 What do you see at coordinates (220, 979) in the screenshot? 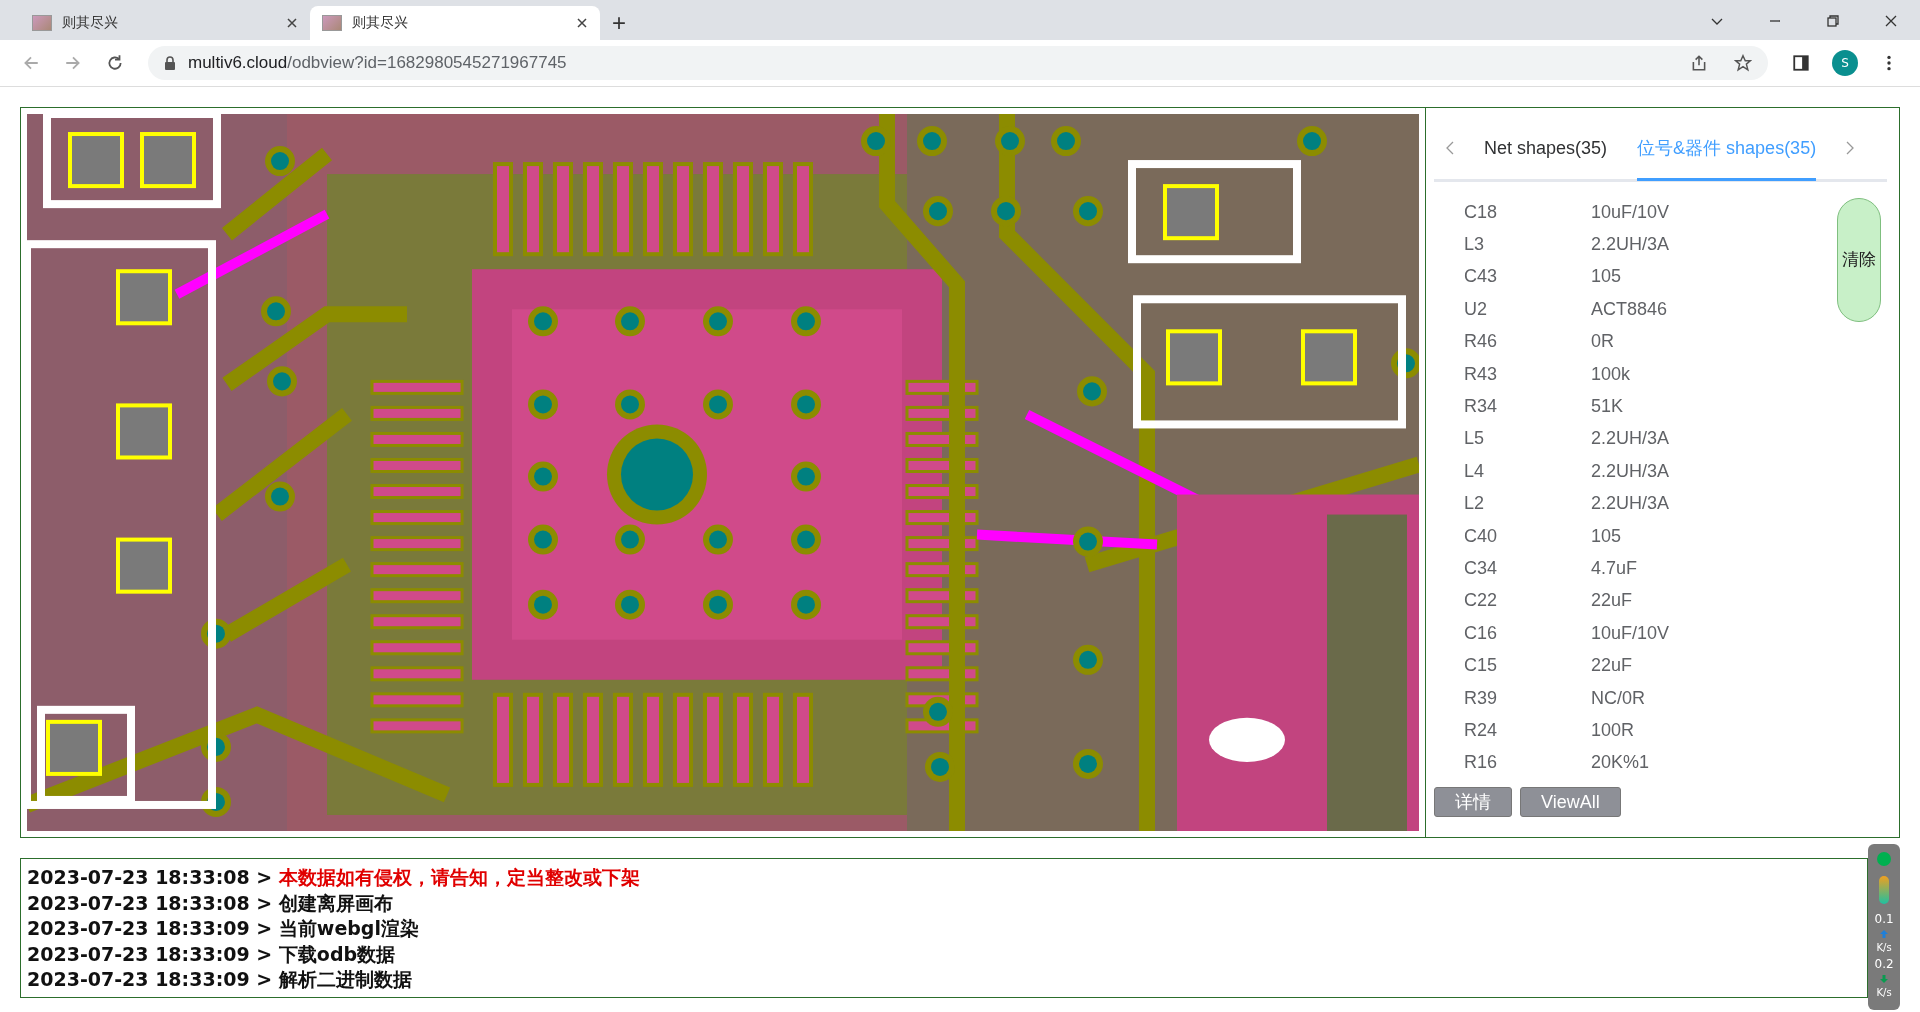
I see `log-line: 2023-07-23 18:33:09 > 解析二进制数据` at bounding box center [220, 979].